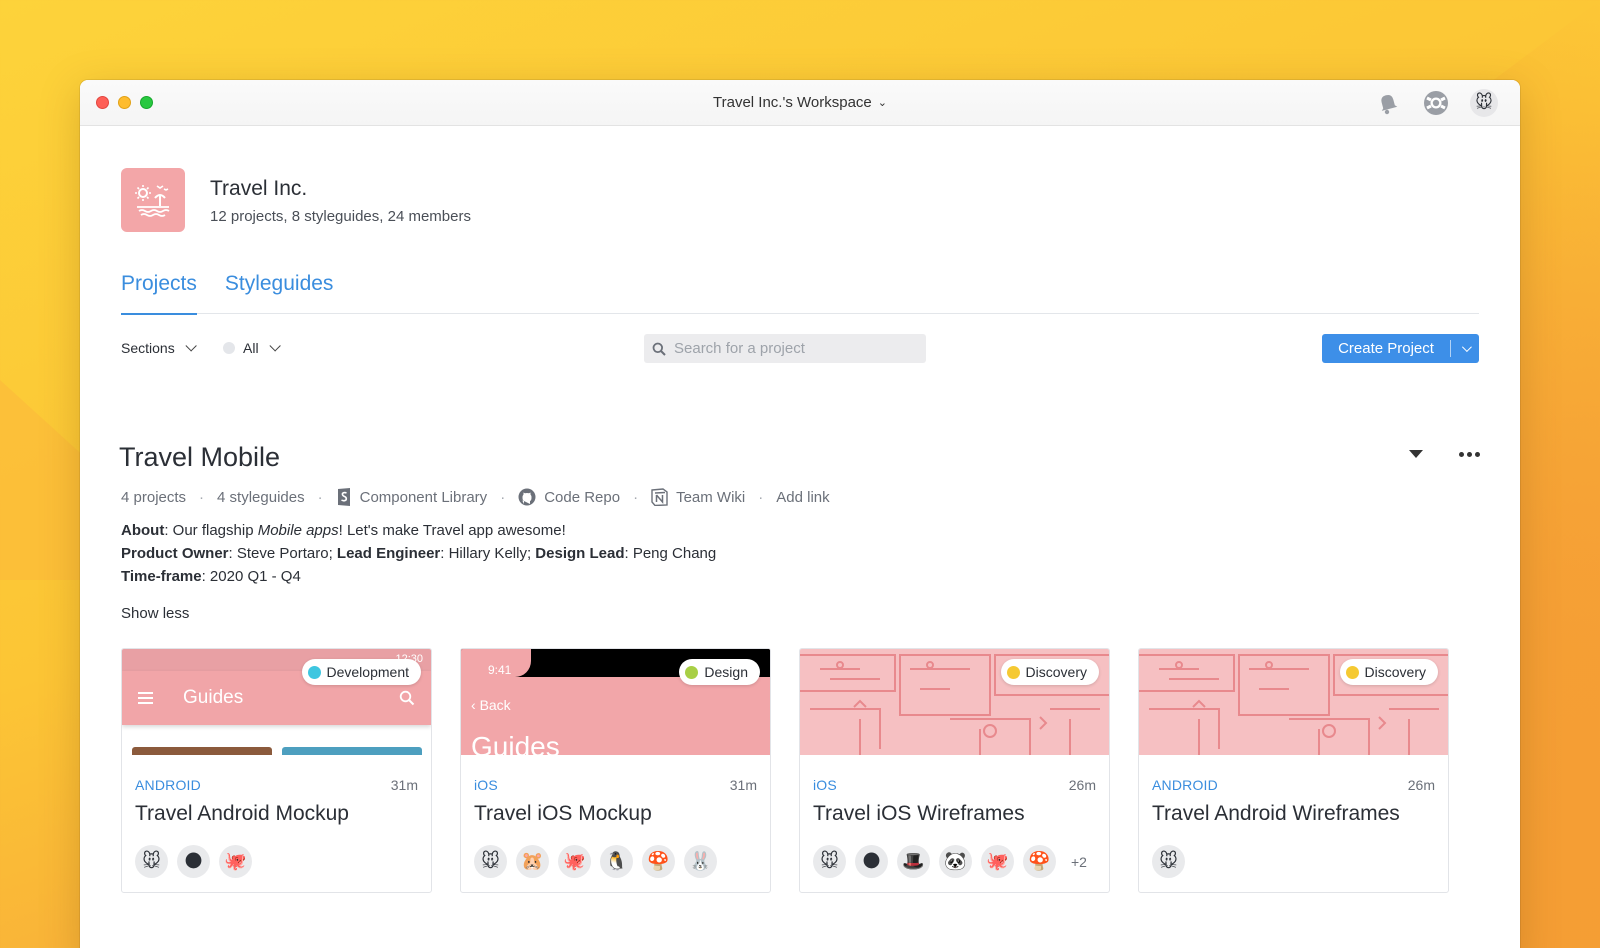  I want to click on tab-styleguides: Styleguides, so click(279, 293).